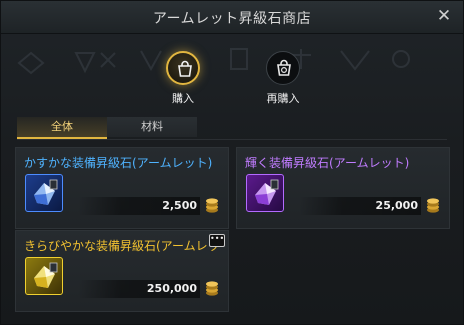 The width and height of the screenshot is (464, 325). I want to click on item-name: きらびやかな装備昇級石(アームレッ, so click(122, 246).